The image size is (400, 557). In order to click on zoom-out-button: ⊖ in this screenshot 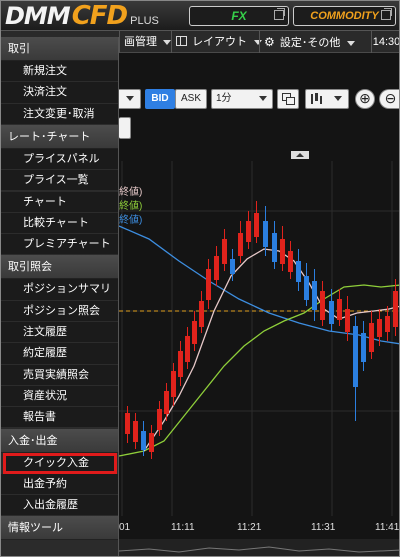, I will do `click(389, 99)`.